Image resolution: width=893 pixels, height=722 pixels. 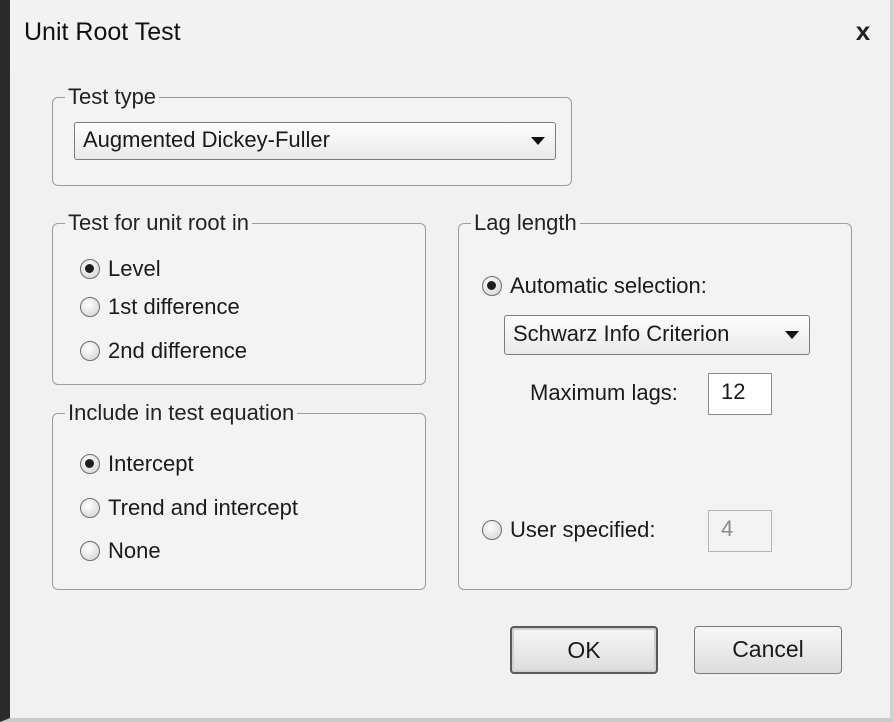 What do you see at coordinates (134, 550) in the screenshot?
I see `radio-none-label: None` at bounding box center [134, 550].